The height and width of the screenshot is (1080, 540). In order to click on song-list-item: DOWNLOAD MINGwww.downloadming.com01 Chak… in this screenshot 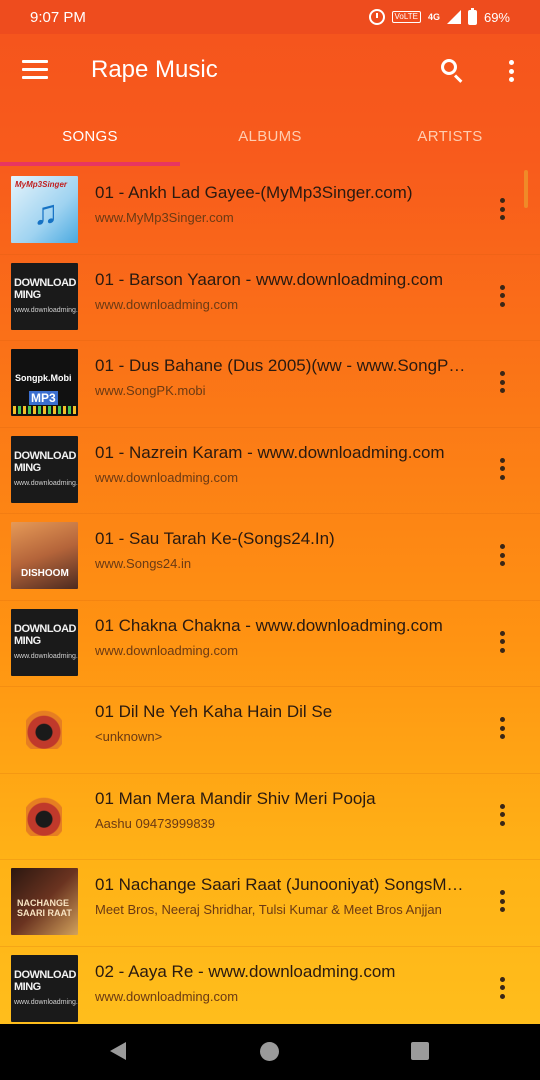, I will do `click(270, 644)`.